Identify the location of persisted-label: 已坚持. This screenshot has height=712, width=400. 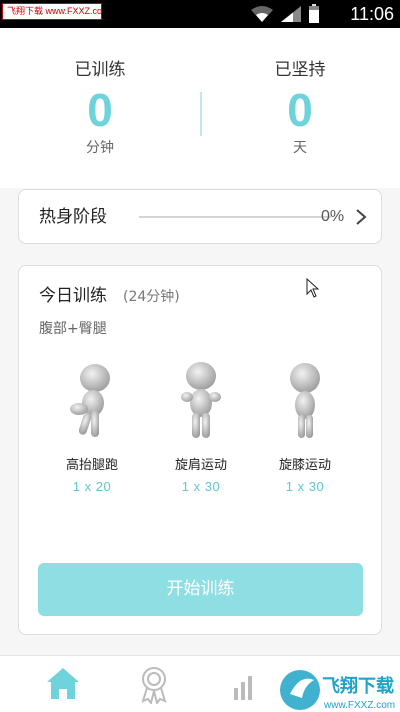
(300, 70).